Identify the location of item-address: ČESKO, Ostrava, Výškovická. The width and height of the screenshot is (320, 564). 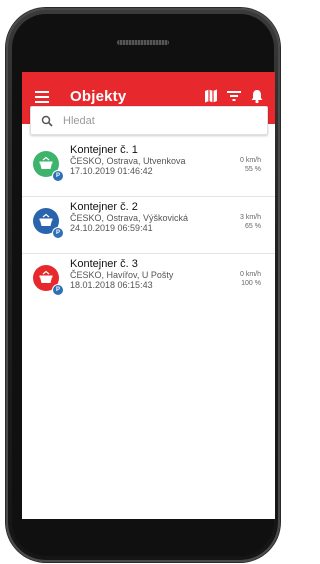
(129, 218).